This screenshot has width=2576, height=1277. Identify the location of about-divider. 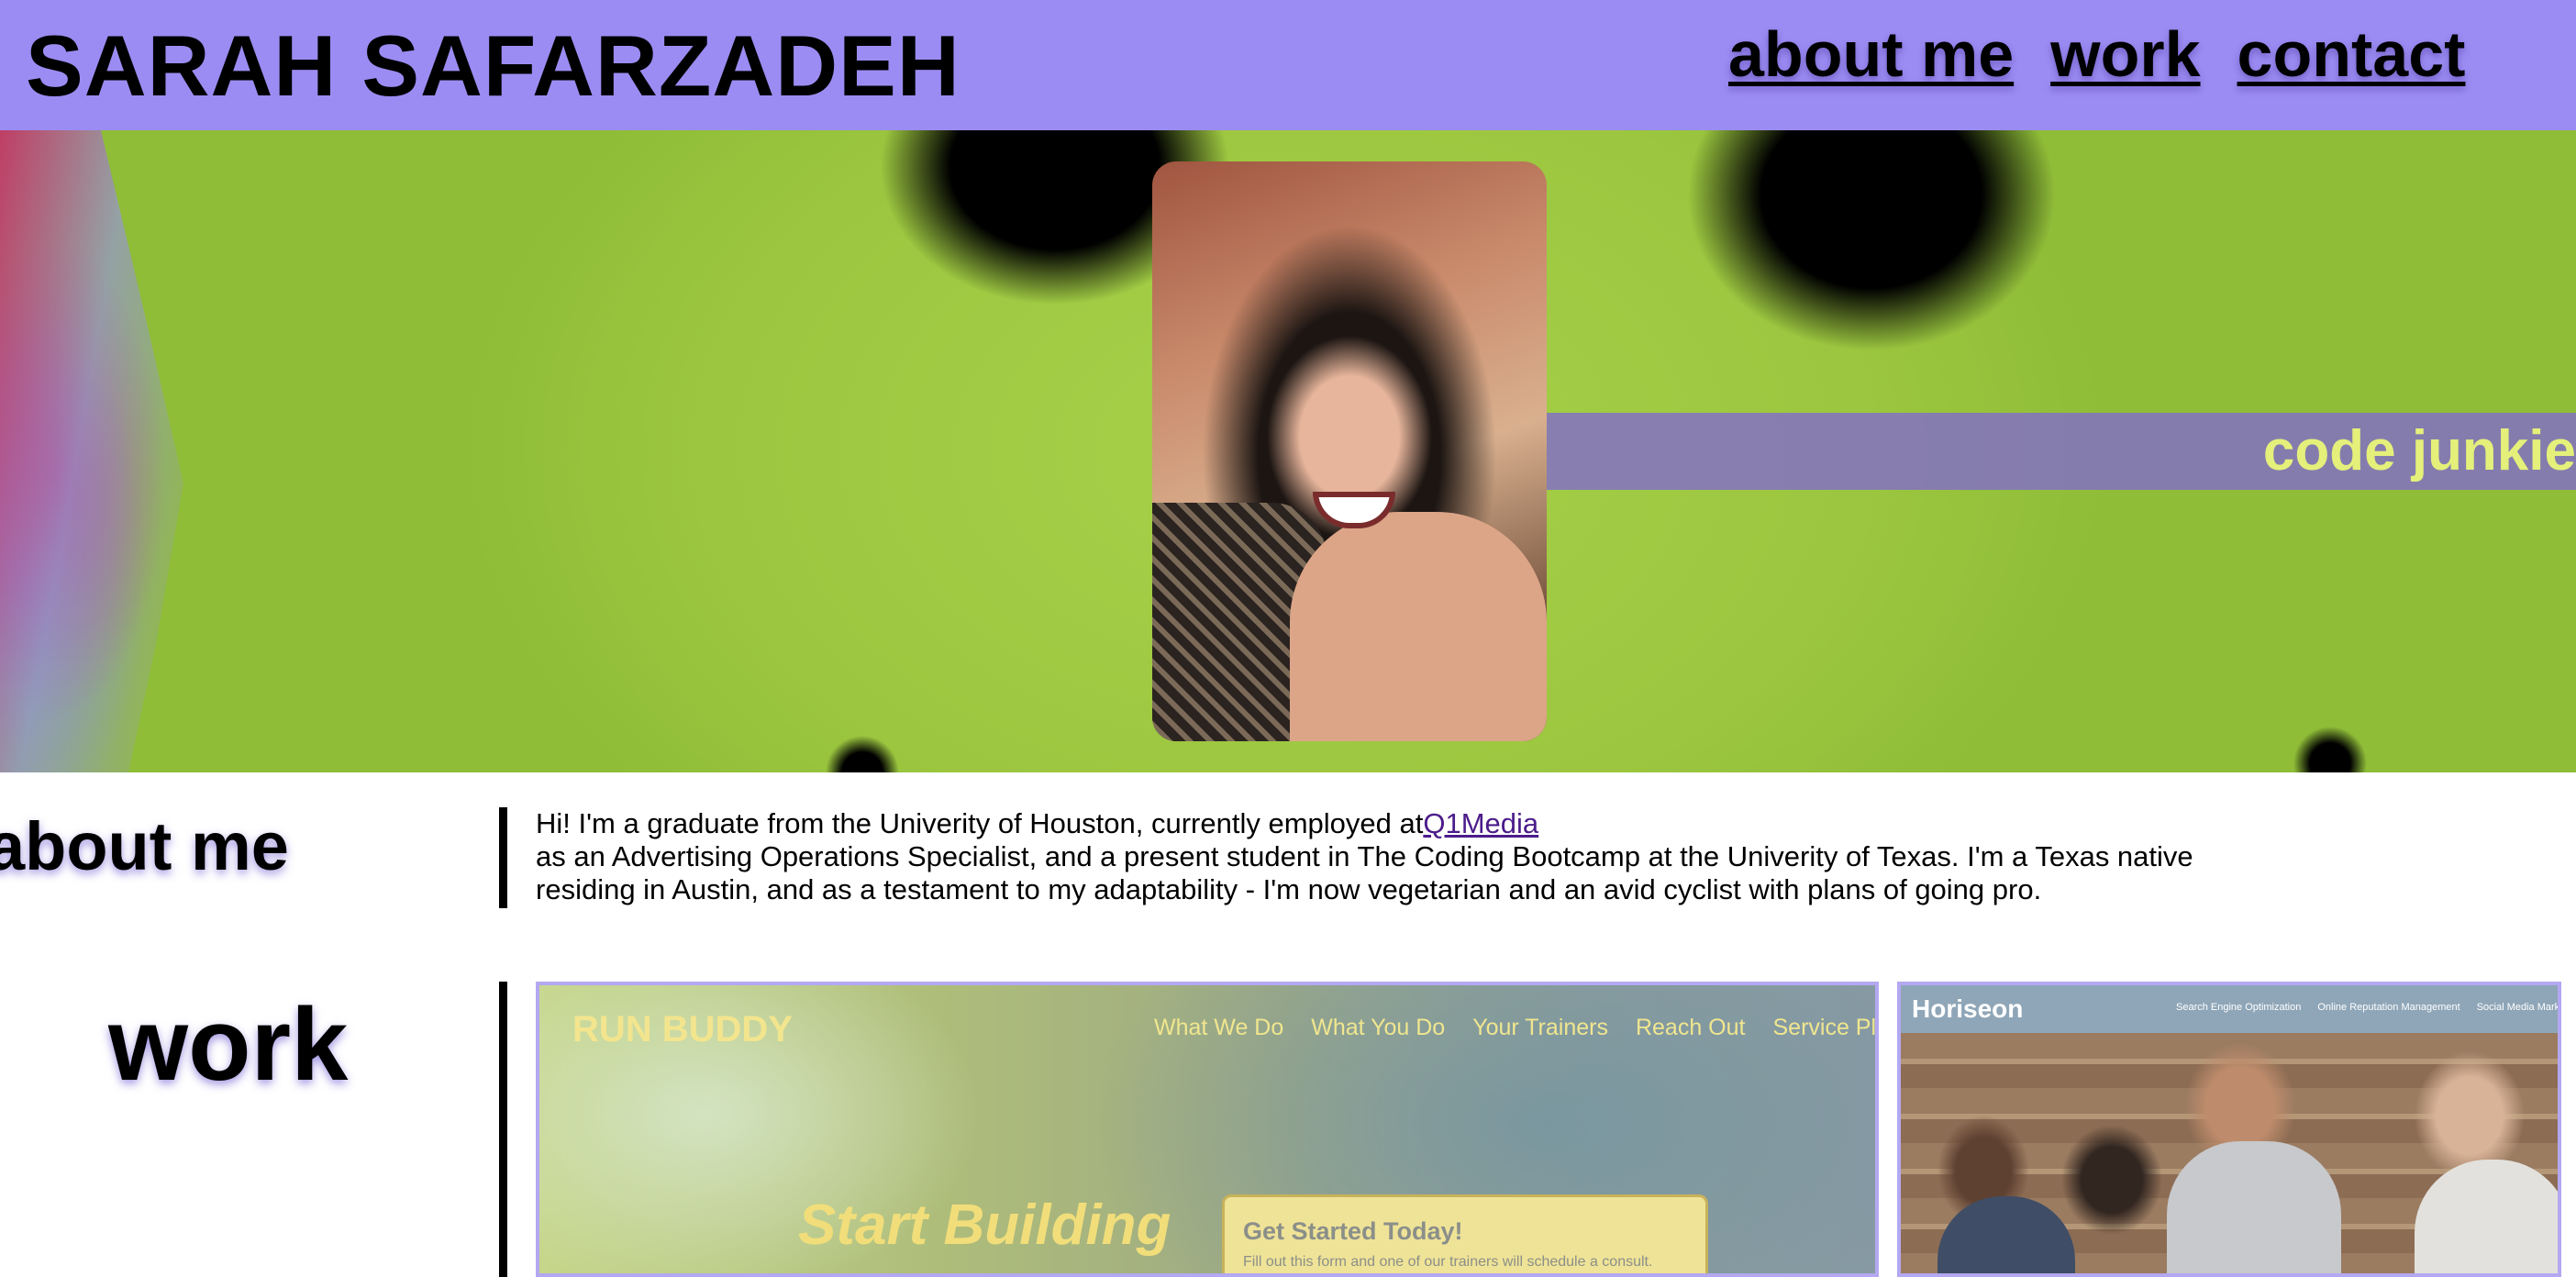
(503, 857).